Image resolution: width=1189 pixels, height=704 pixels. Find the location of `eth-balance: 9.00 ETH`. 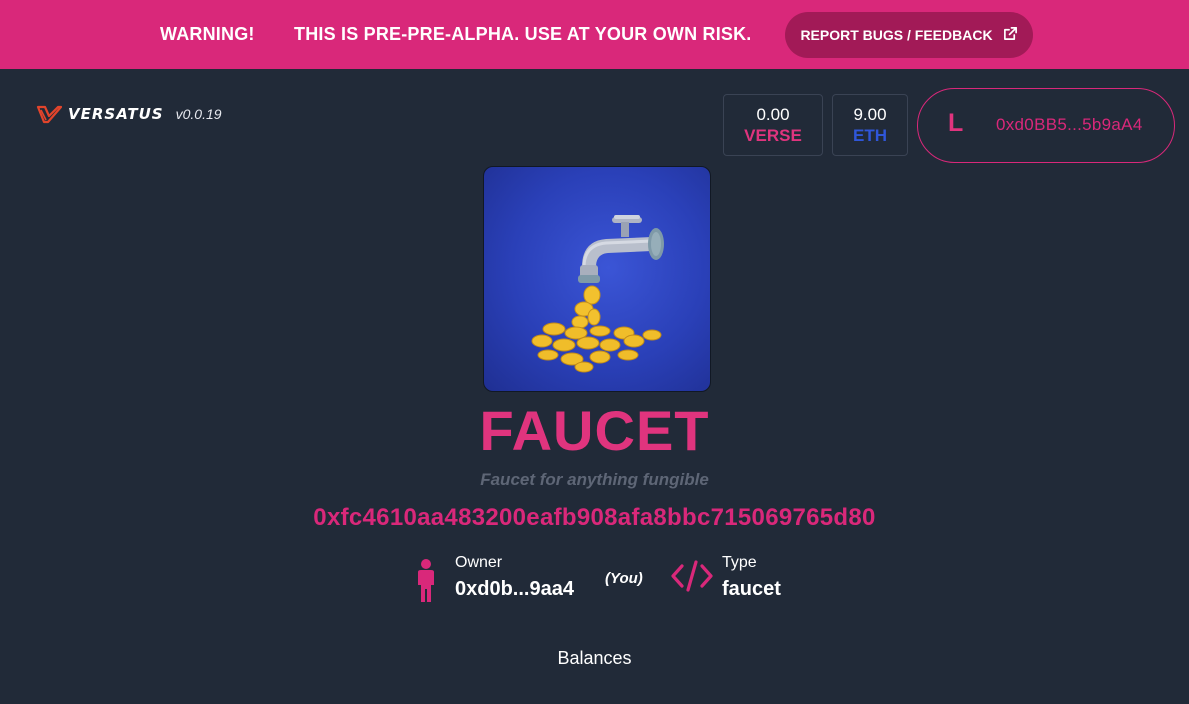

eth-balance: 9.00 ETH is located at coordinates (870, 125).